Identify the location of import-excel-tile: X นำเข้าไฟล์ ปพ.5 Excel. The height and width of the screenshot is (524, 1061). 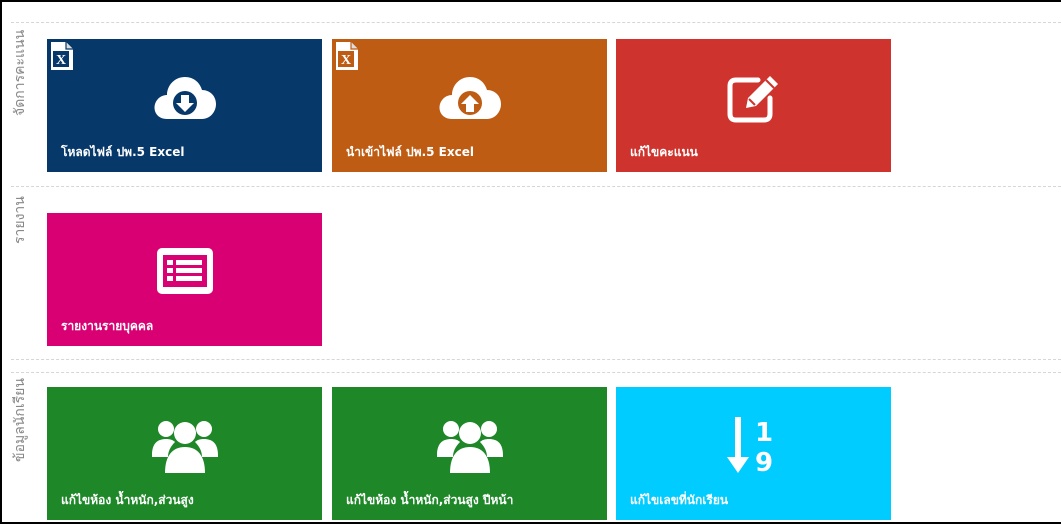
(469, 105).